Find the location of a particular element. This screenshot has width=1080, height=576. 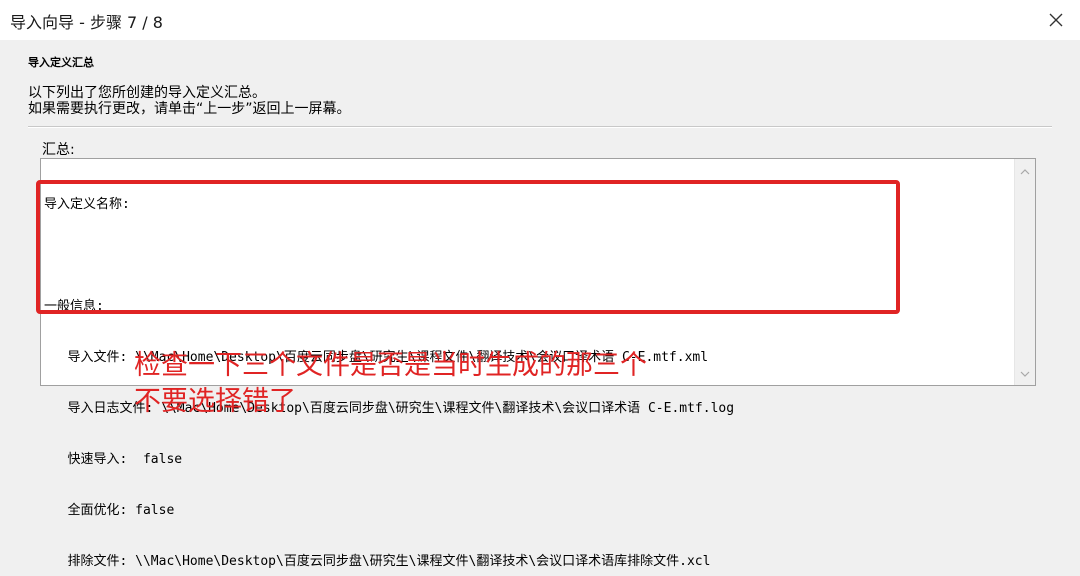

summary-label: 汇总: is located at coordinates (58, 150).